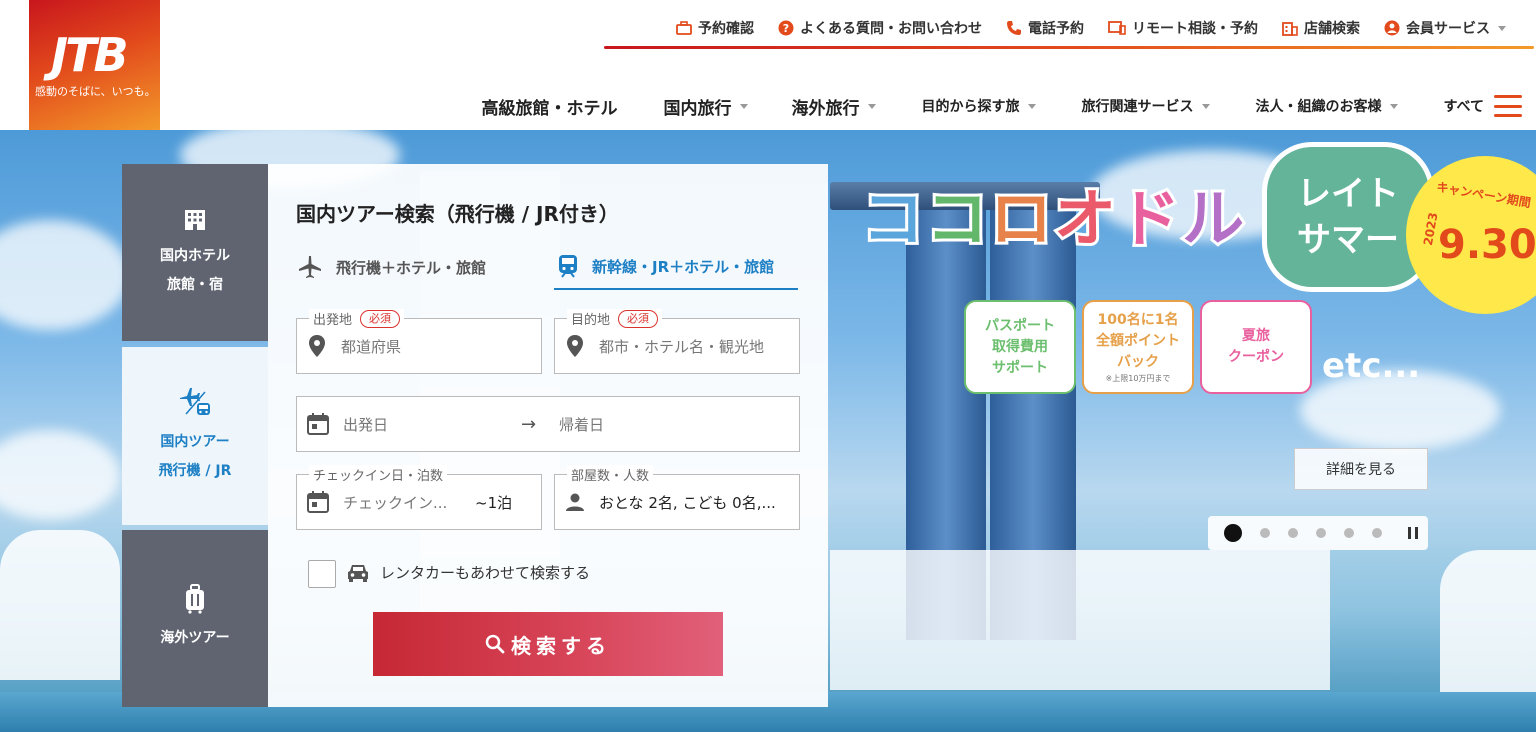 The width and height of the screenshot is (1536, 732). What do you see at coordinates (582, 424) in the screenshot?
I see `return-date-placeholder: 帰着日` at bounding box center [582, 424].